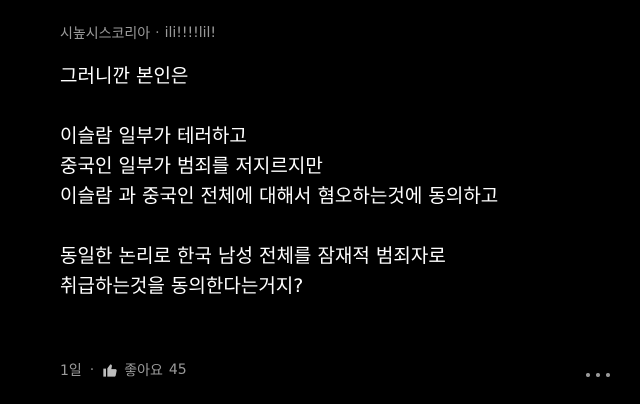 The height and width of the screenshot is (404, 640). Describe the element at coordinates (110, 370) in the screenshot. I see `thumbs-up-icon` at that location.